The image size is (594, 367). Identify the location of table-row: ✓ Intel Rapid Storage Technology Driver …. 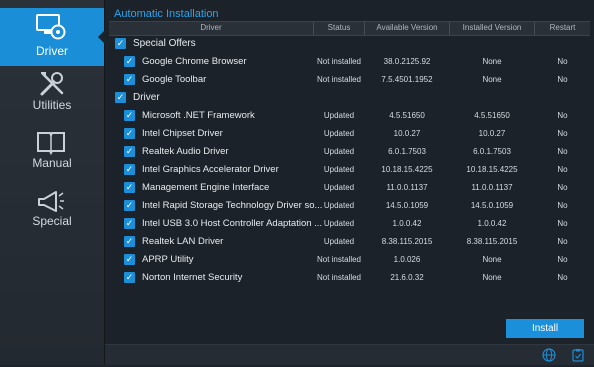
(349, 206).